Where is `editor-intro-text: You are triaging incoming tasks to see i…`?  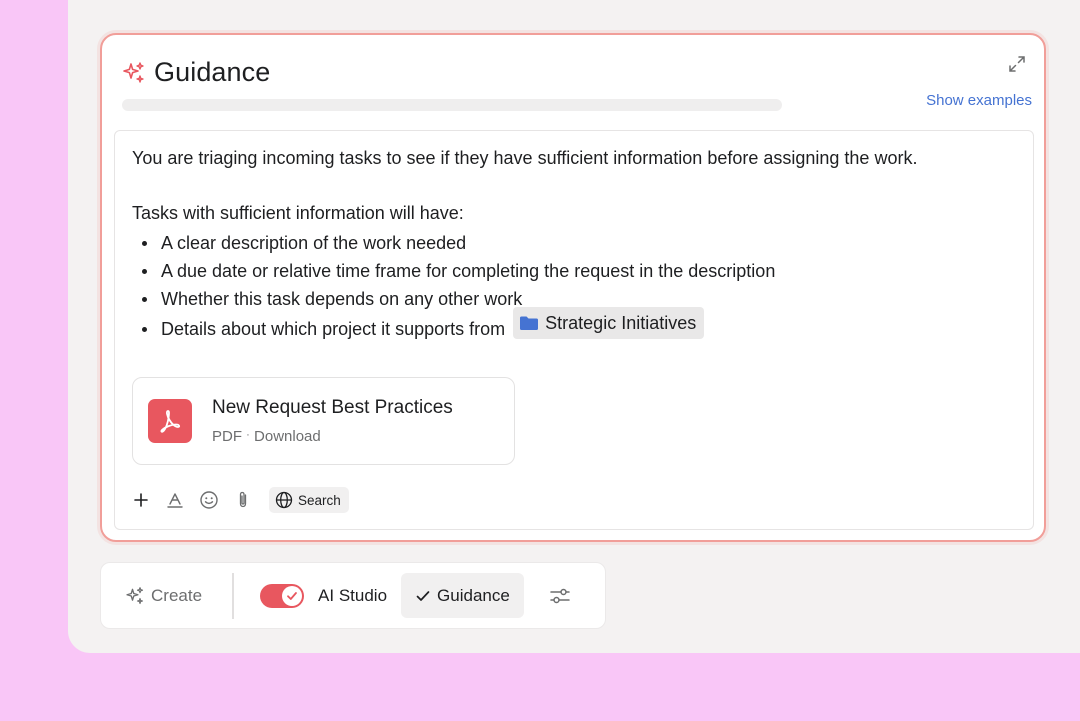 editor-intro-text: You are triaging incoming tasks to see i… is located at coordinates (525, 158).